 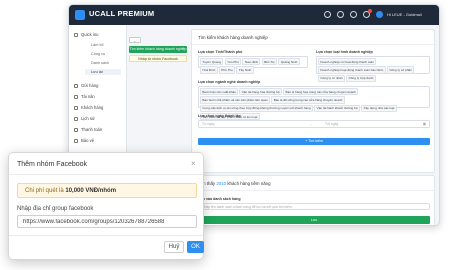 I want to click on industry-chip: Vận tải hành khách đường bộ, so click(x=337, y=108).